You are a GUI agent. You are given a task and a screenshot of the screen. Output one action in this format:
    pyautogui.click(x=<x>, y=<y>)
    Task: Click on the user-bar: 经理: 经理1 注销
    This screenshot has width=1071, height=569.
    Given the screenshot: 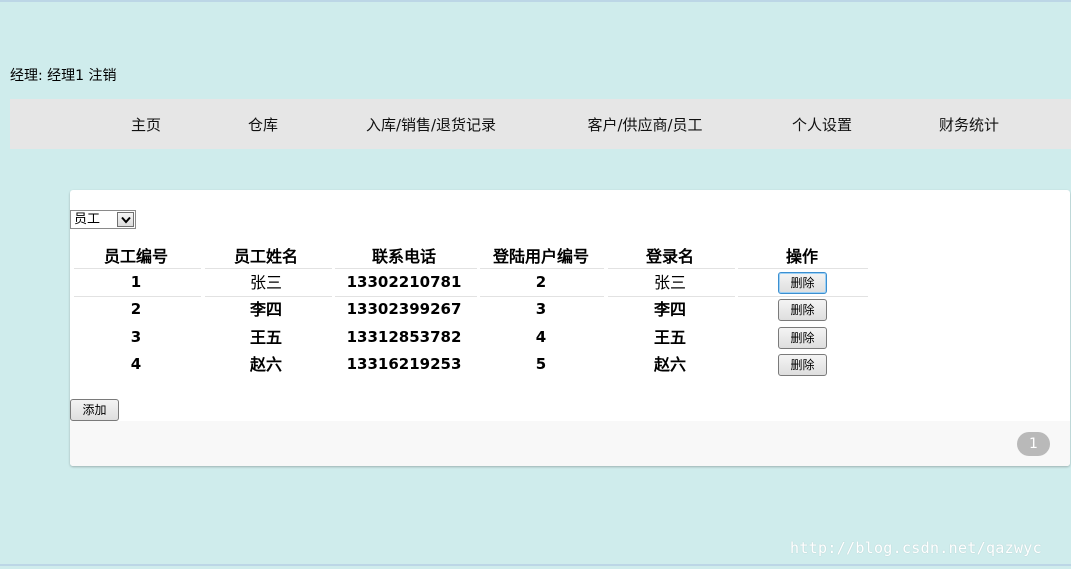 What is the action you would take?
    pyautogui.click(x=63, y=76)
    